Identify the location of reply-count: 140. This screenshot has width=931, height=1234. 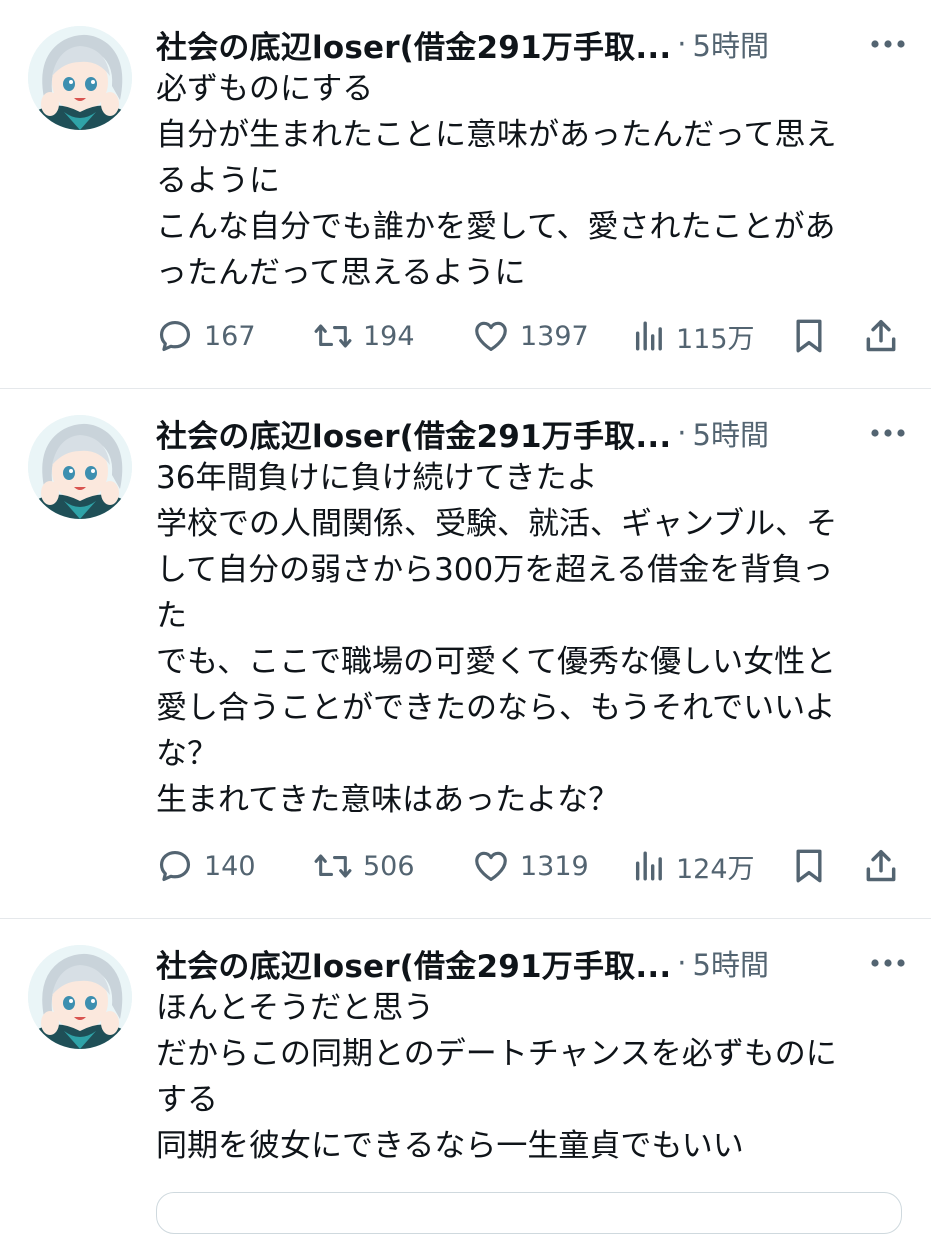
(230, 866).